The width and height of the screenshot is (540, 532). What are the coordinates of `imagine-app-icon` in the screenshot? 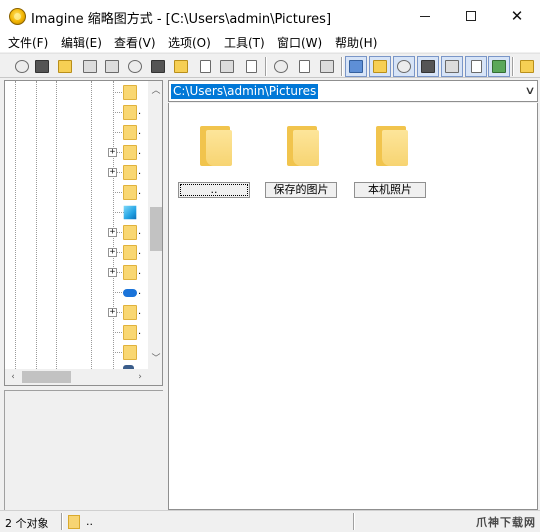 It's located at (17, 16).